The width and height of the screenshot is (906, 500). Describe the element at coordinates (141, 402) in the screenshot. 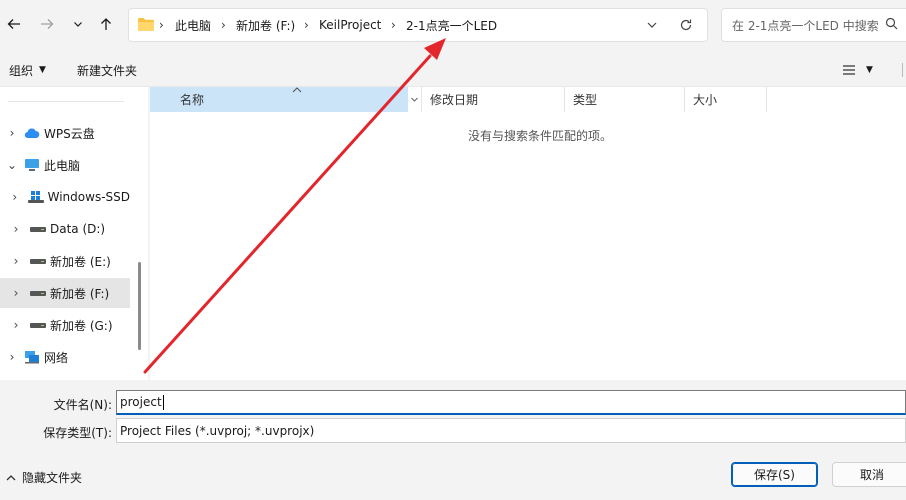

I see `filename-value: project` at that location.